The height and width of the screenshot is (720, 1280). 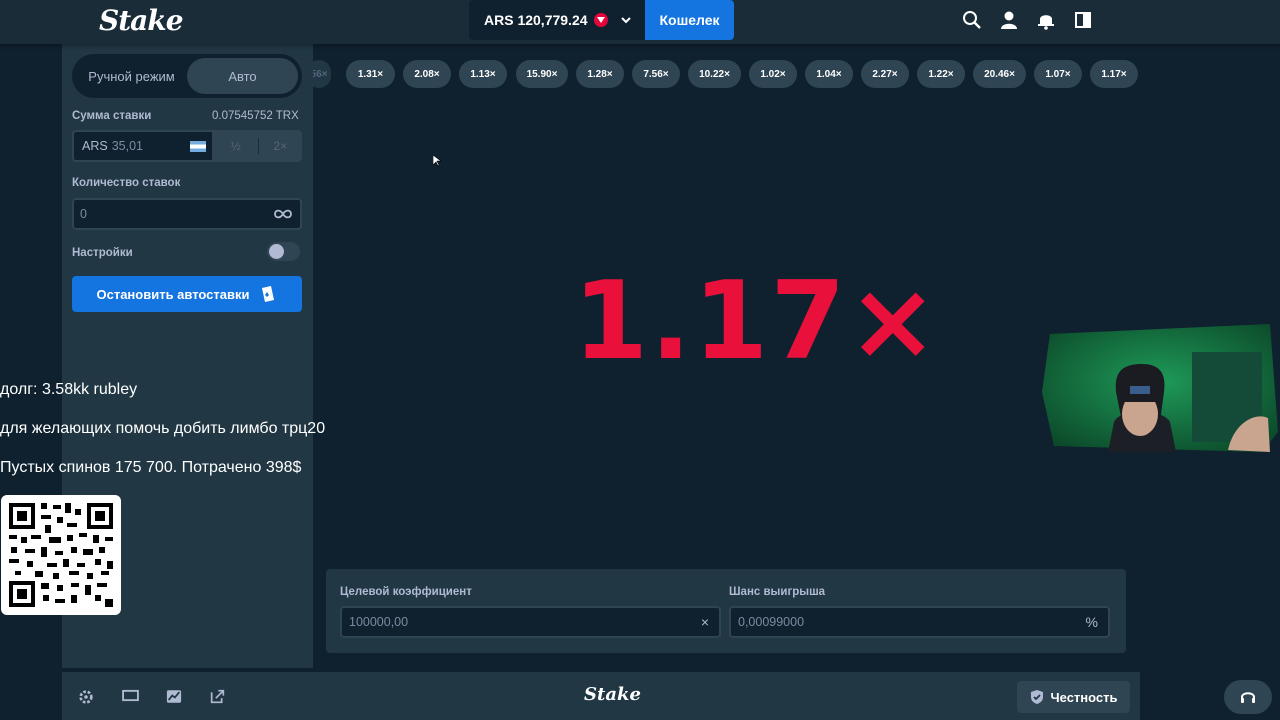 I want to click on game-footer: Stake Честность, so click(x=601, y=696).